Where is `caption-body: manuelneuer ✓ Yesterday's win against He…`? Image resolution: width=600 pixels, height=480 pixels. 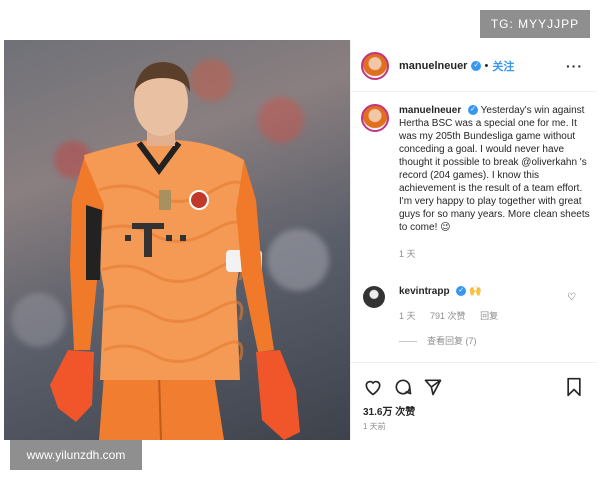 caption-body: manuelneuer ✓ Yesterday's win against He… is located at coordinates (495, 182).